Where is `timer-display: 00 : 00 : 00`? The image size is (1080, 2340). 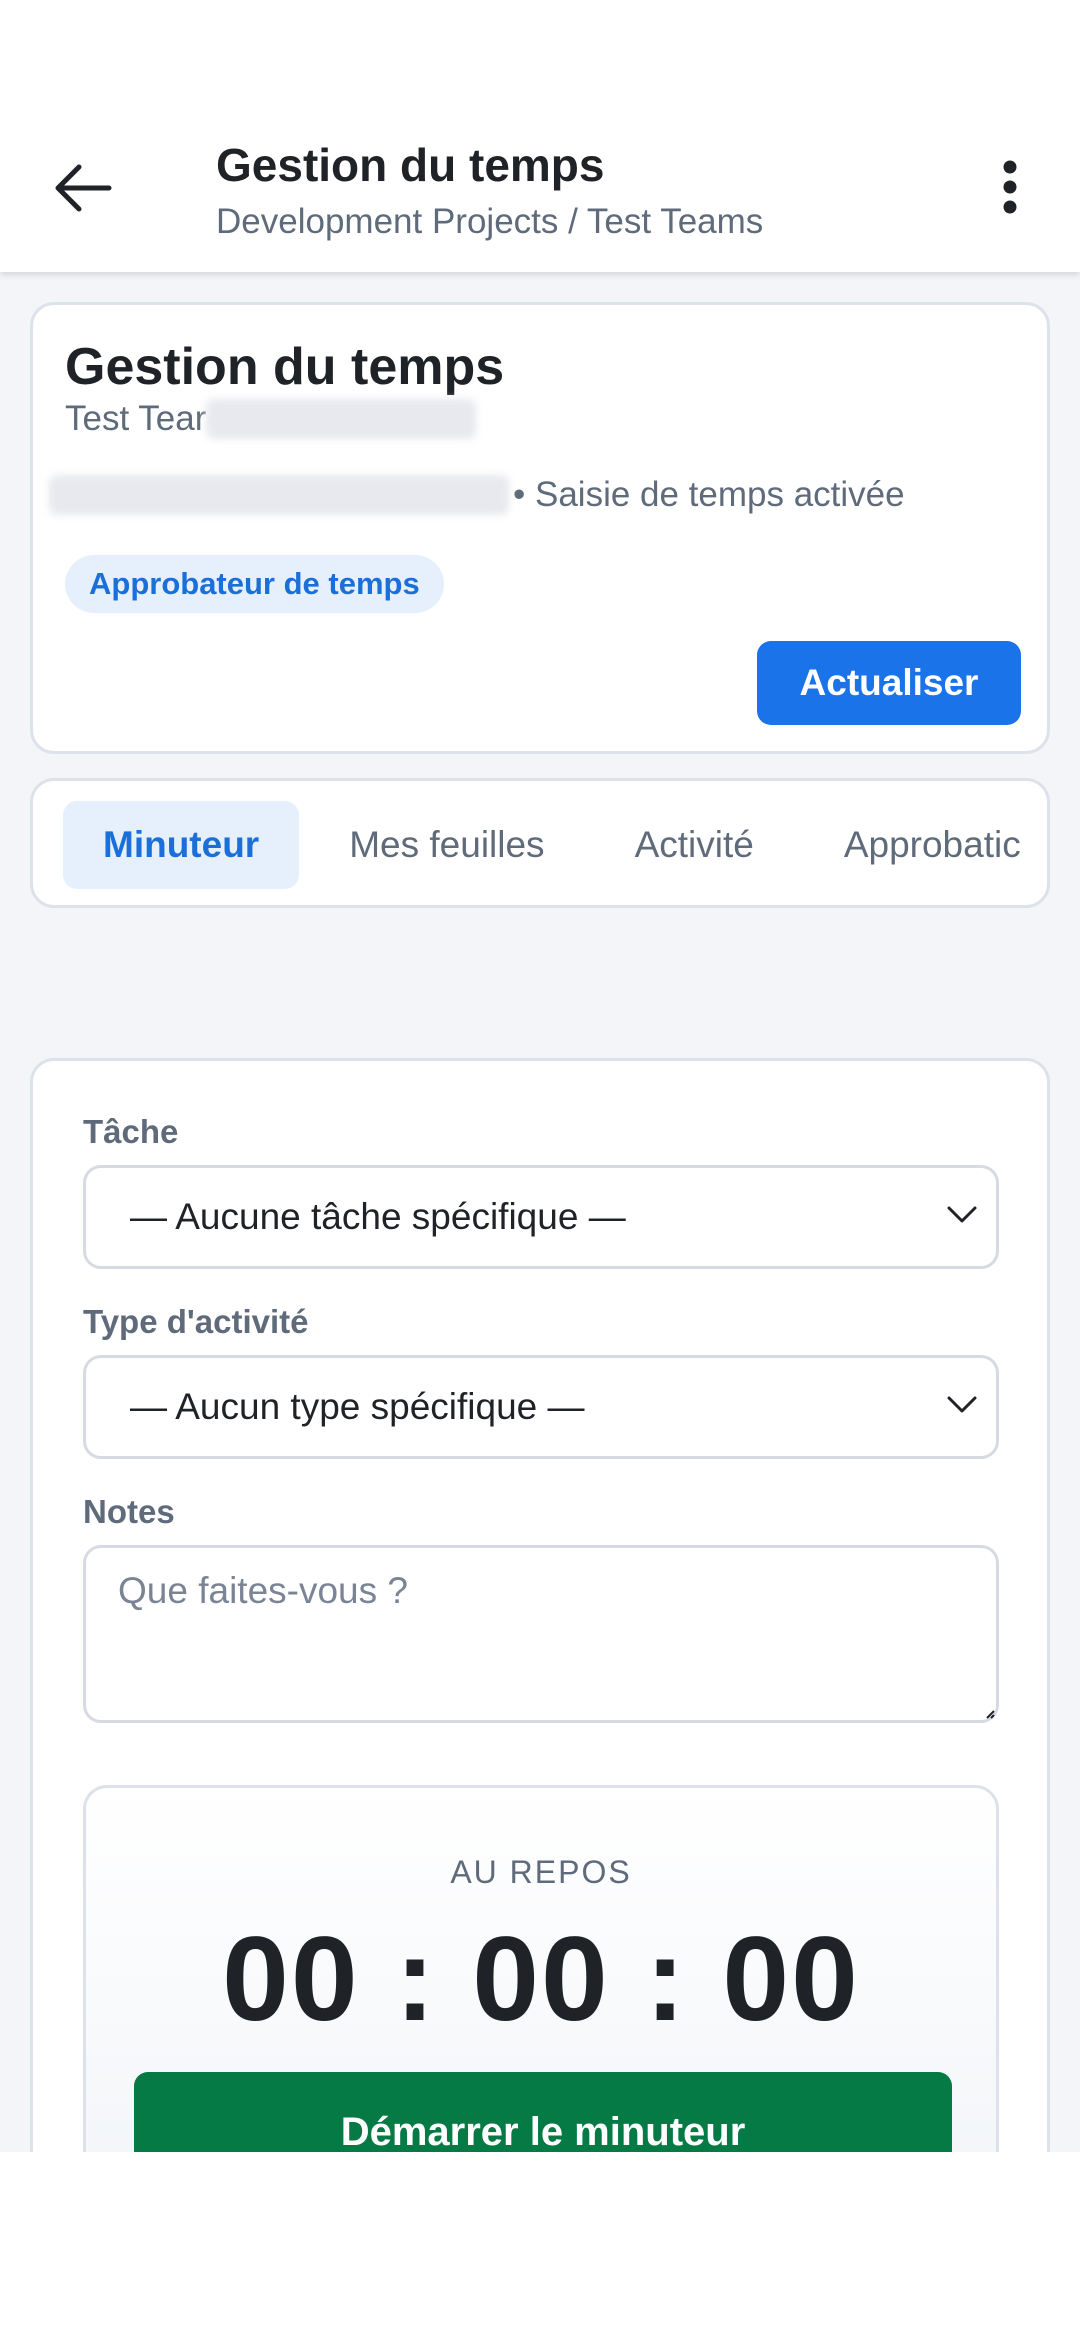 timer-display: 00 : 00 : 00 is located at coordinates (541, 1979).